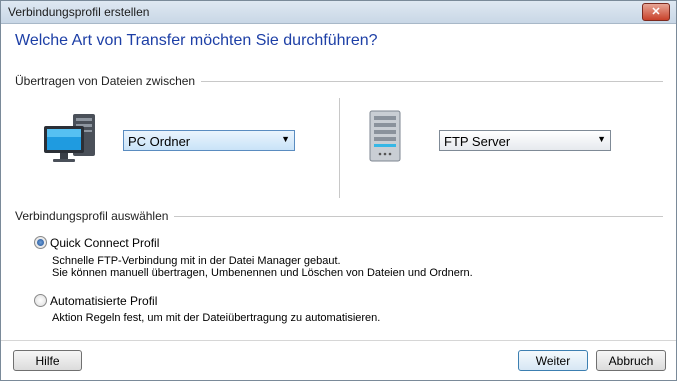 Image resolution: width=677 pixels, height=381 pixels. Describe the element at coordinates (385, 136) in the screenshot. I see `ftp-server-icon` at that location.